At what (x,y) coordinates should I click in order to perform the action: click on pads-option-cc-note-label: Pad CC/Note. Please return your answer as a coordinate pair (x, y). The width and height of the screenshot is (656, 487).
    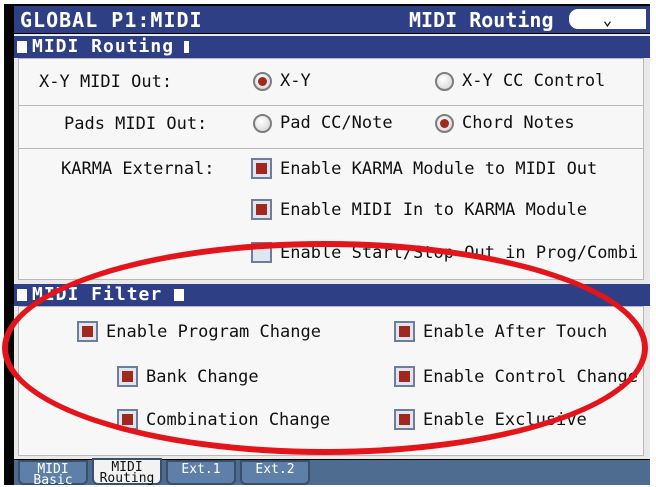
    Looking at the image, I should click on (336, 123).